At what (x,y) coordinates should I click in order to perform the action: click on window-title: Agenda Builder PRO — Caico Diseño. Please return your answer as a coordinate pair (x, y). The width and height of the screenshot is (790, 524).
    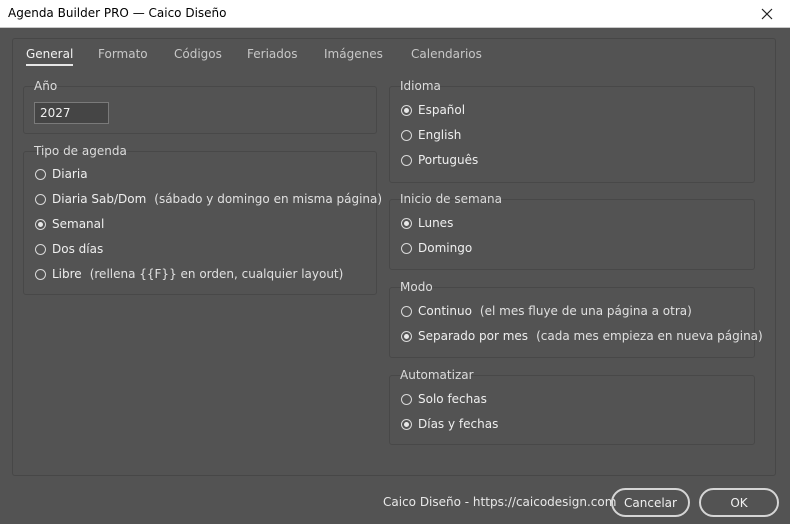
    Looking at the image, I should click on (117, 13).